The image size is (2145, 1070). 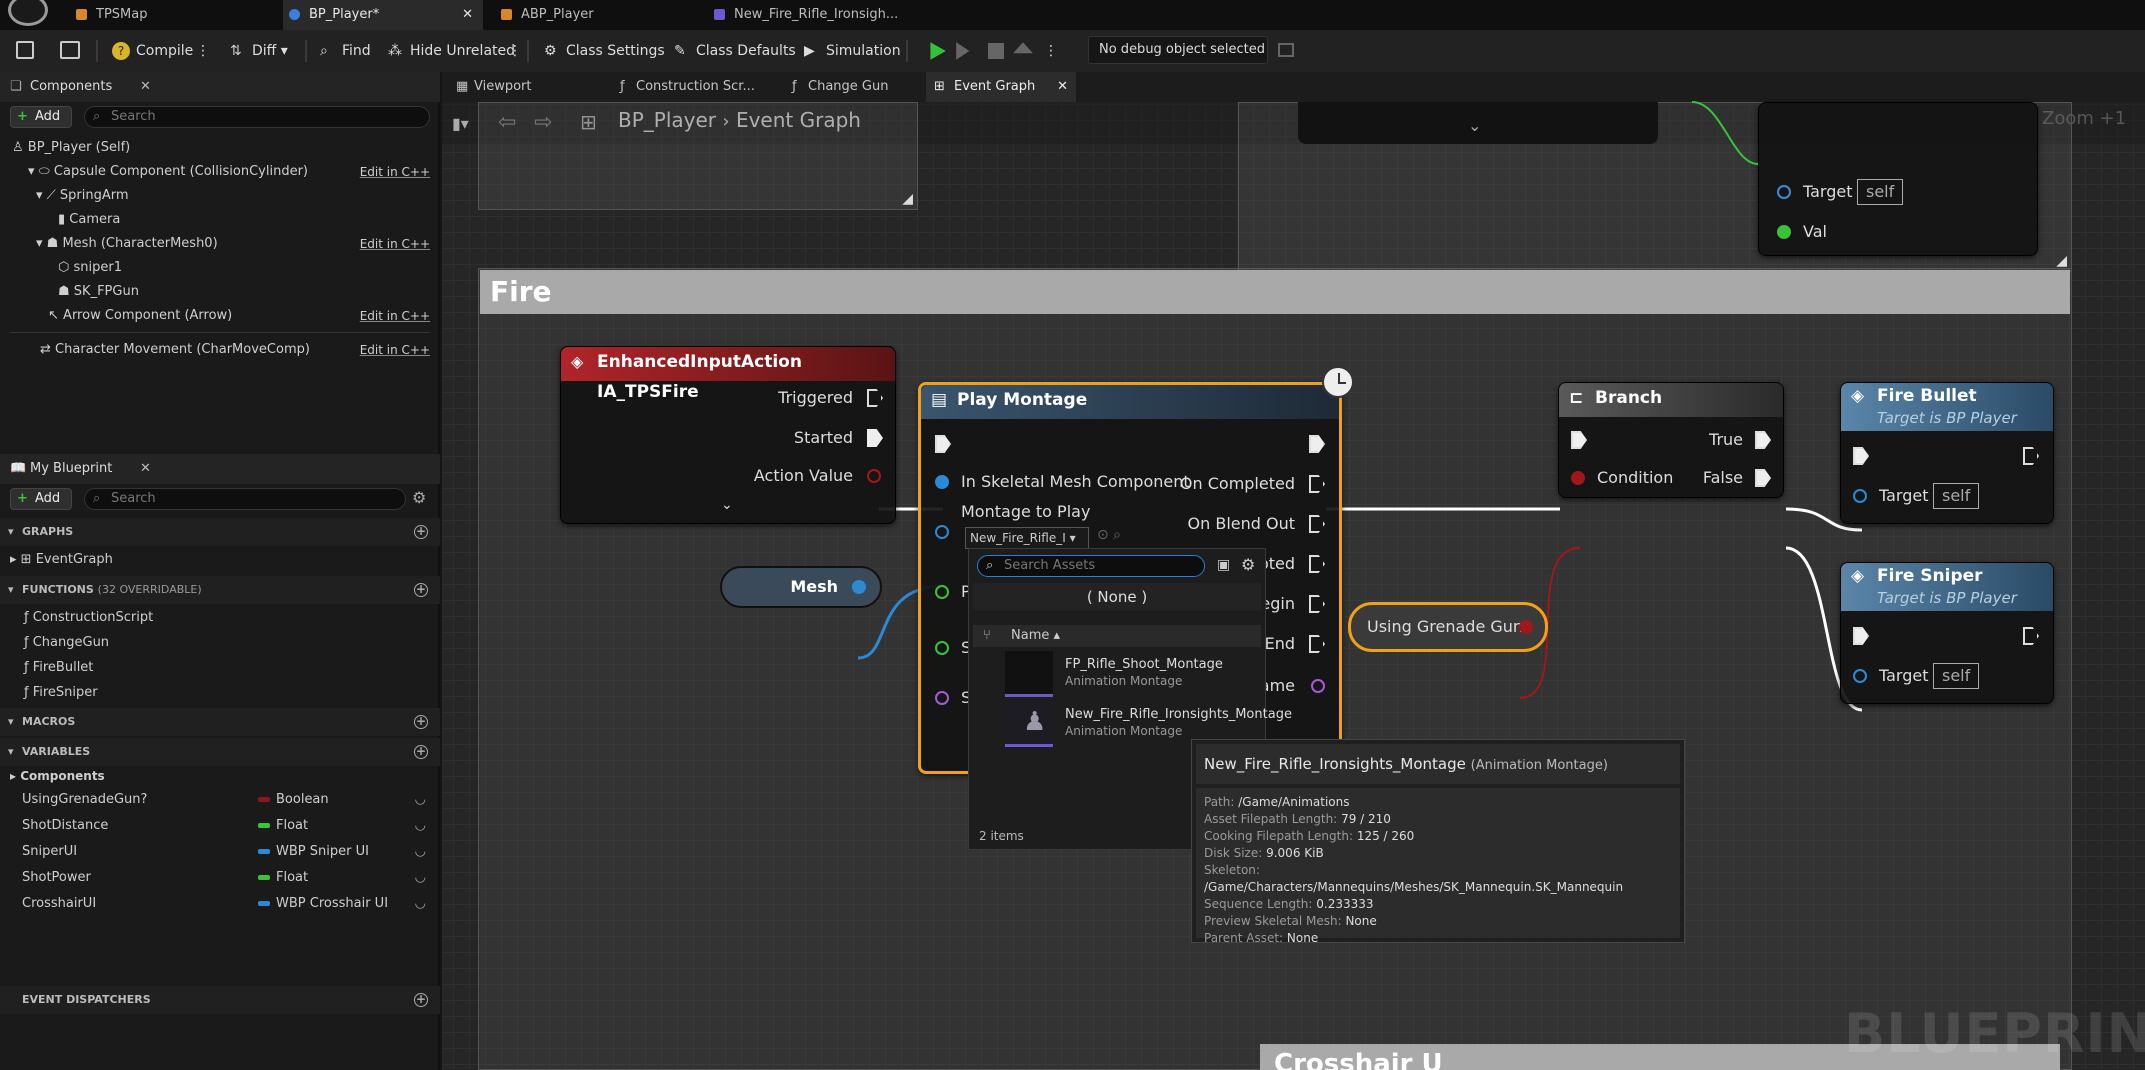 I want to click on hide-unrelated-button: ⁂ Hide Unrelated, so click(x=451, y=51).